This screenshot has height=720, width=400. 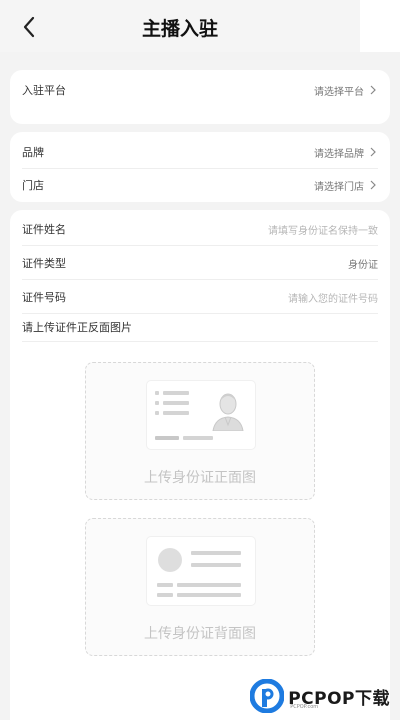 What do you see at coordinates (33, 185) in the screenshot?
I see `store-label: 门店` at bounding box center [33, 185].